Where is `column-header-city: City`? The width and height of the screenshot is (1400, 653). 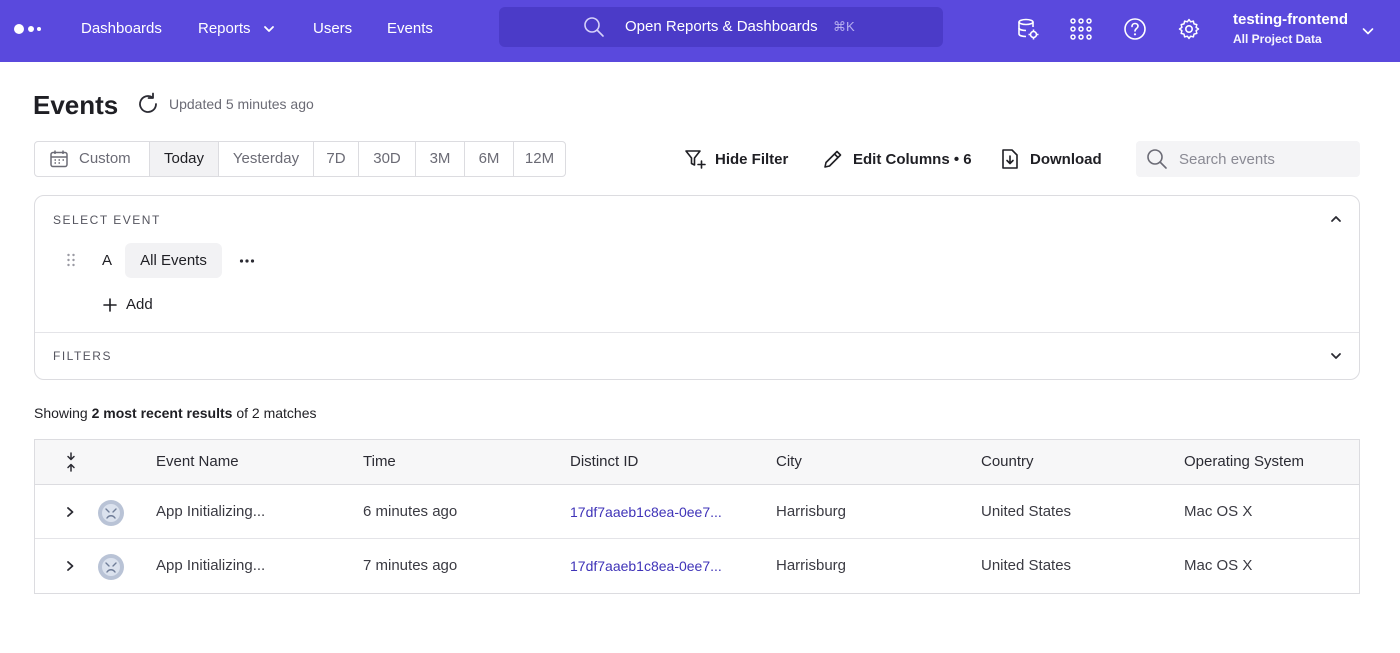 column-header-city: City is located at coordinates (789, 462).